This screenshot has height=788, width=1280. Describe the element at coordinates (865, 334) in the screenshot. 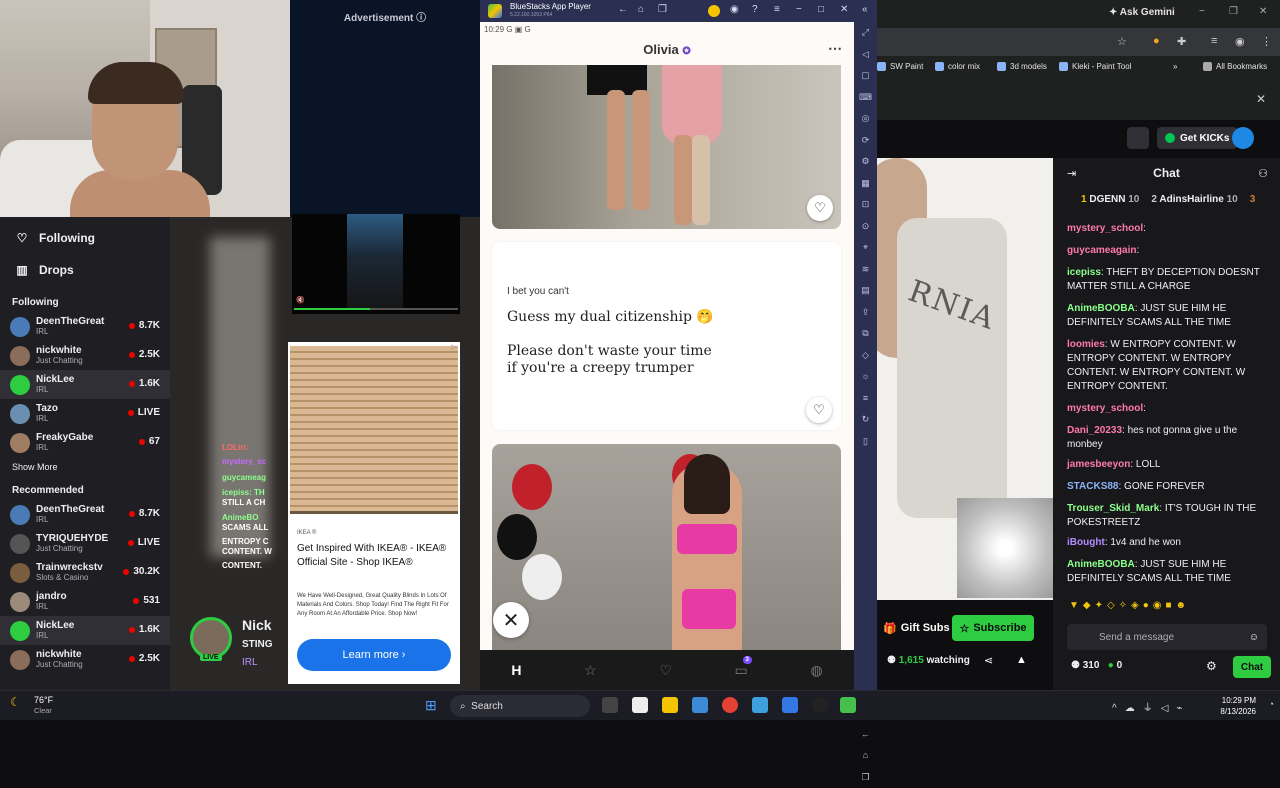

I see `copy-icon: ⧉` at that location.